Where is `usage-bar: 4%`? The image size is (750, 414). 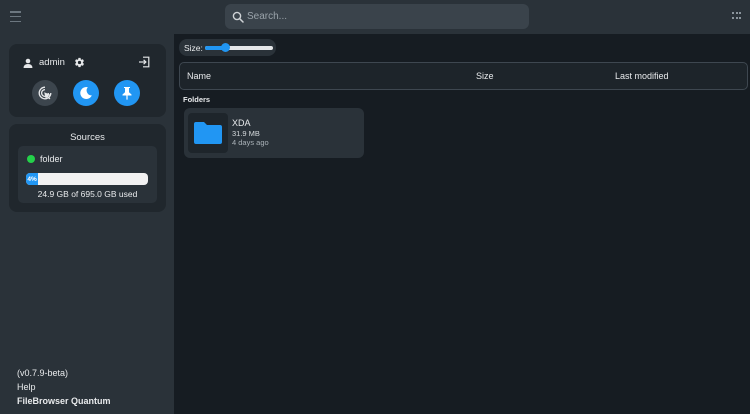
usage-bar: 4% is located at coordinates (87, 179).